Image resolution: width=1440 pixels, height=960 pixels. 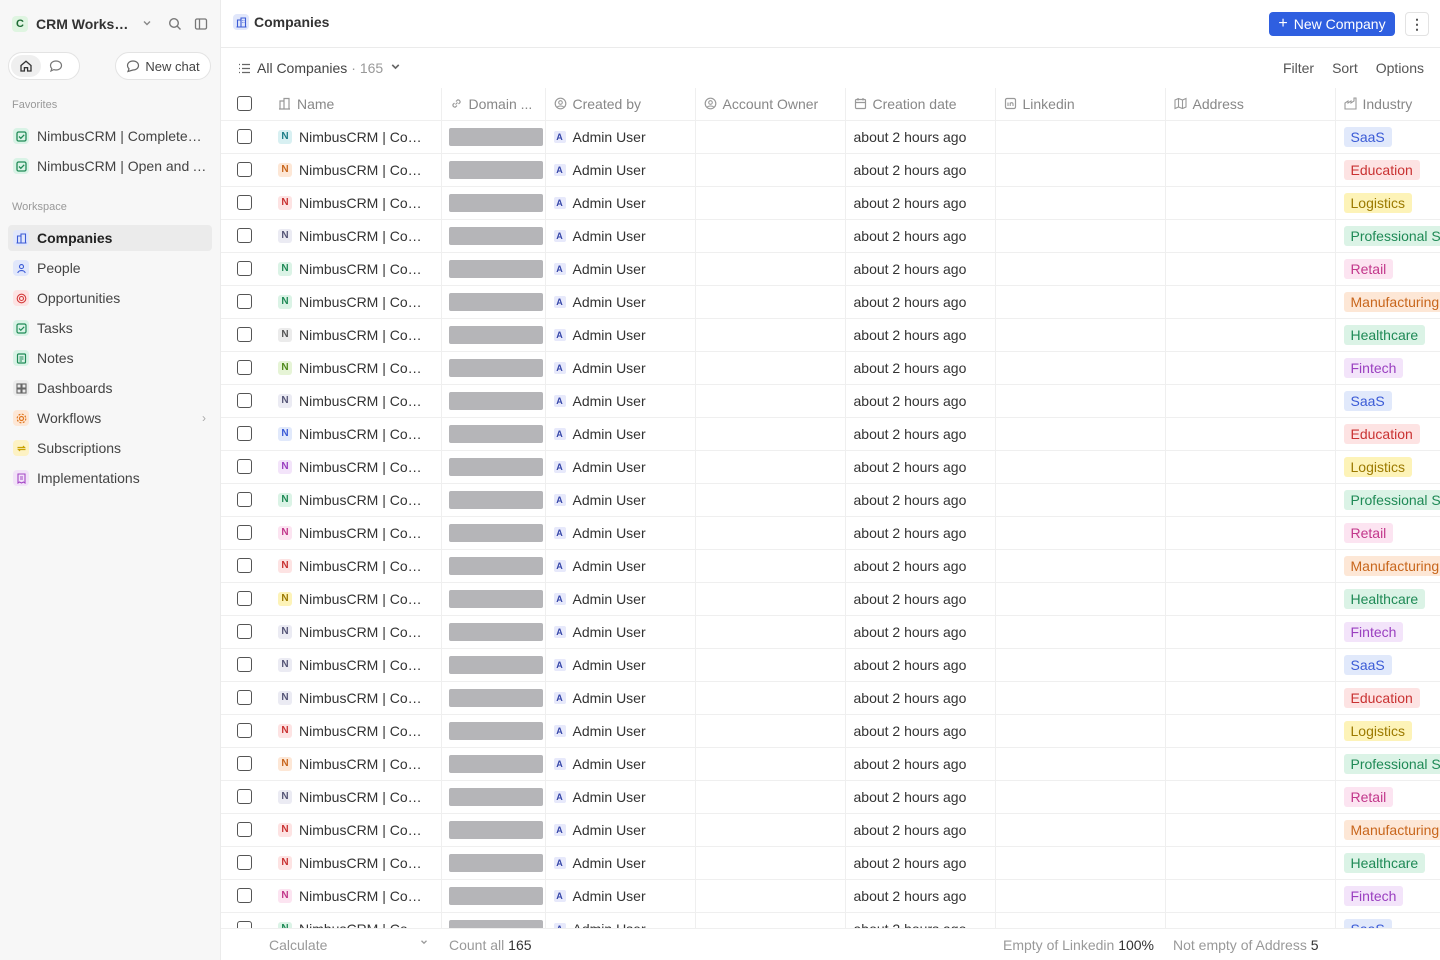 I want to click on more-options-icon: ⋮, so click(x=1417, y=24).